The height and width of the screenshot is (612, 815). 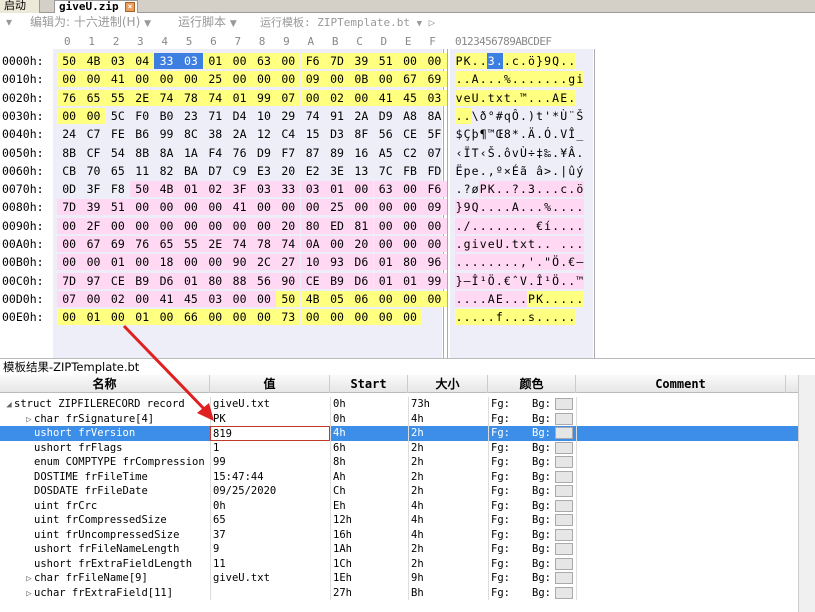 I want to click on ascii-char: ô, so click(x=507, y=153).